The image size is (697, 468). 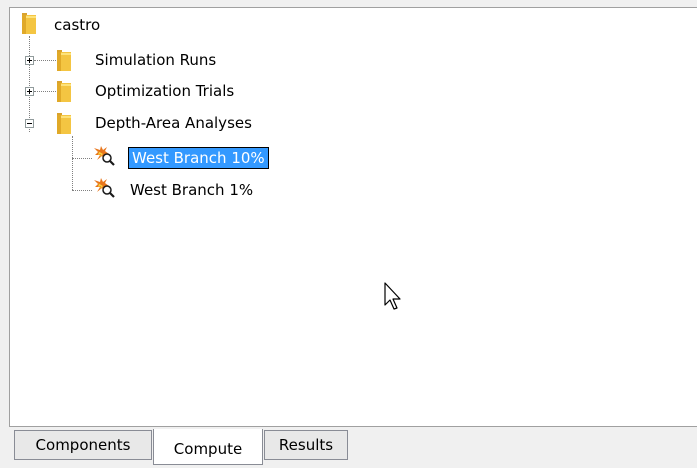 I want to click on tree-item-west-branch-1: West Branch 1%, so click(x=191, y=190).